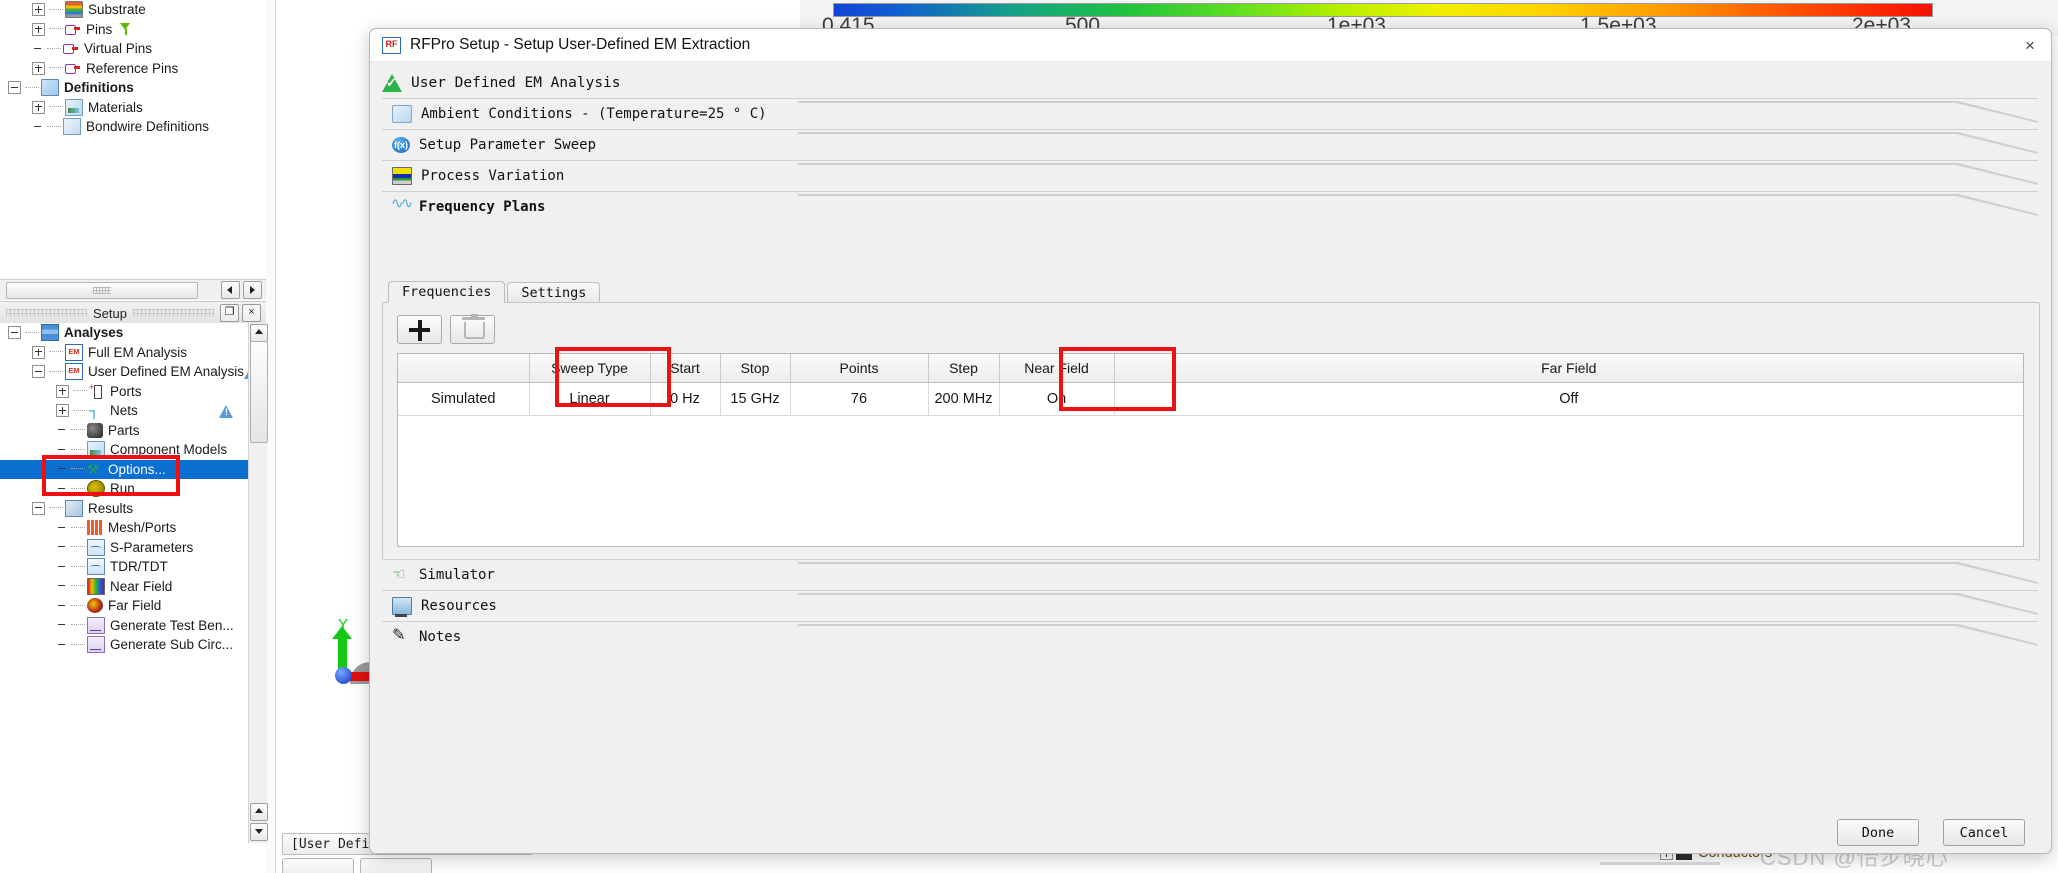  What do you see at coordinates (252, 290) in the screenshot?
I see `hscroll-right-arrow-icon` at bounding box center [252, 290].